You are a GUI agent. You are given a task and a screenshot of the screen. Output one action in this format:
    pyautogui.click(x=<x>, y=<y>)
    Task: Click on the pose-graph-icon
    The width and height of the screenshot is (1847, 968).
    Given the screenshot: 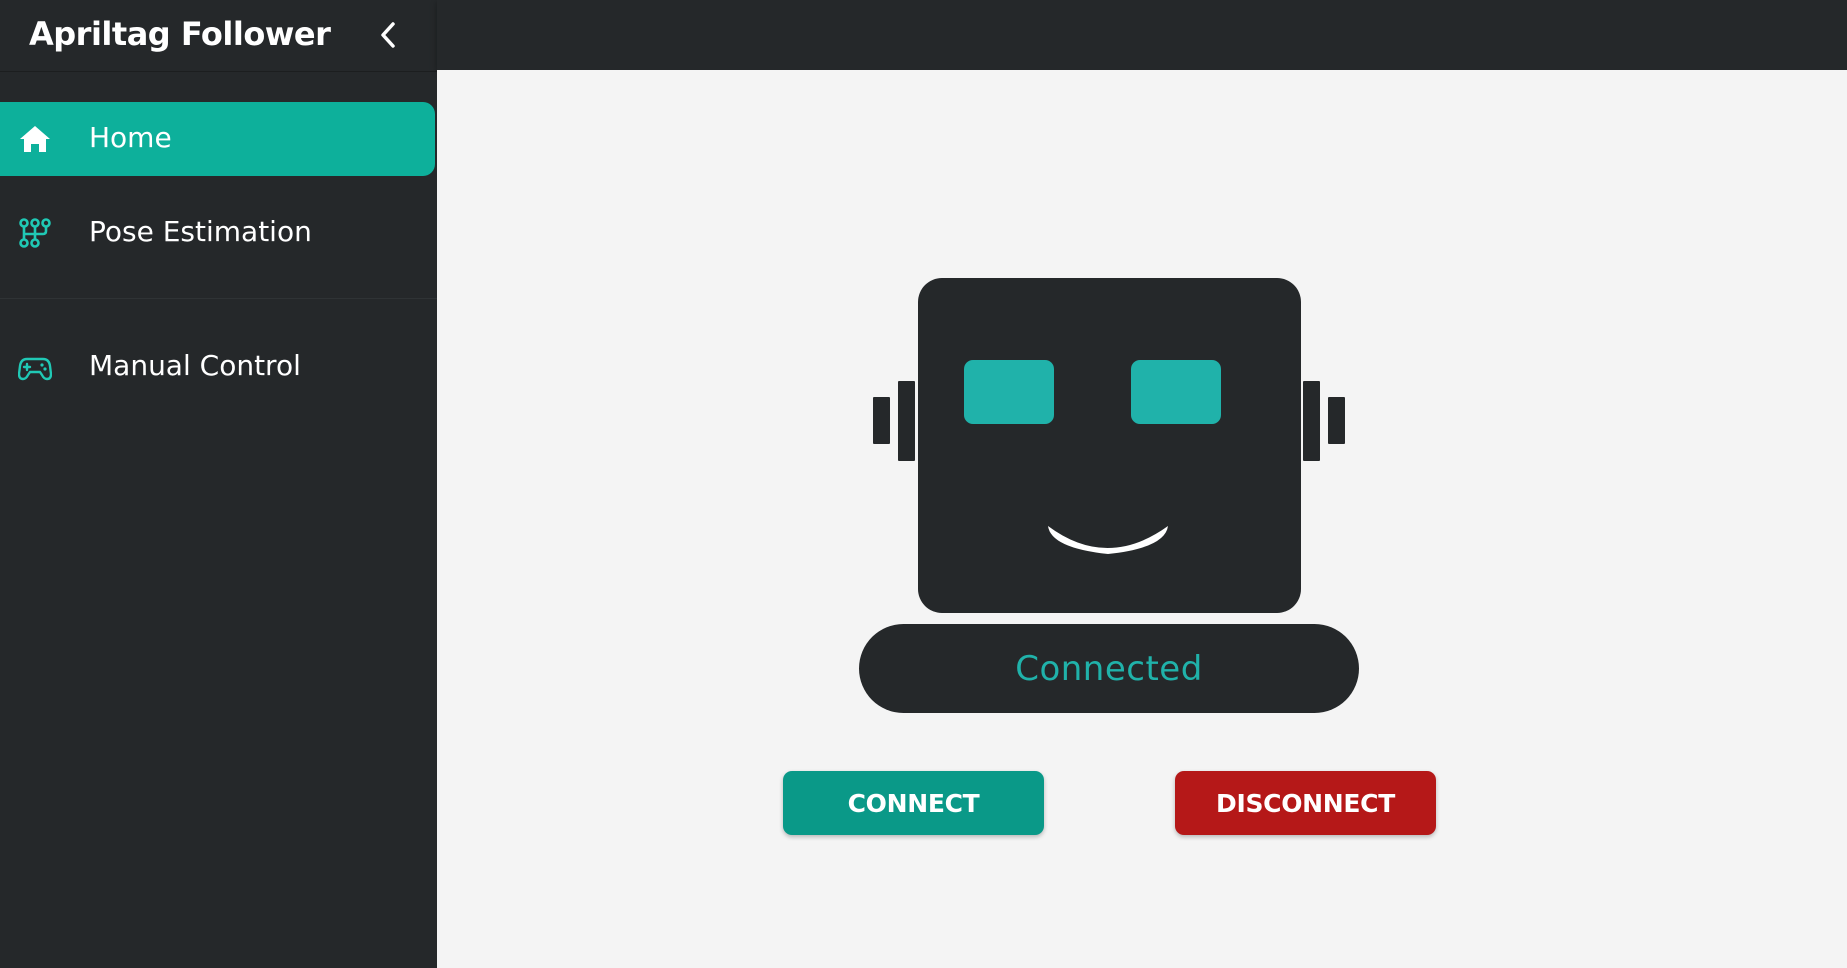 What is the action you would take?
    pyautogui.click(x=35, y=233)
    